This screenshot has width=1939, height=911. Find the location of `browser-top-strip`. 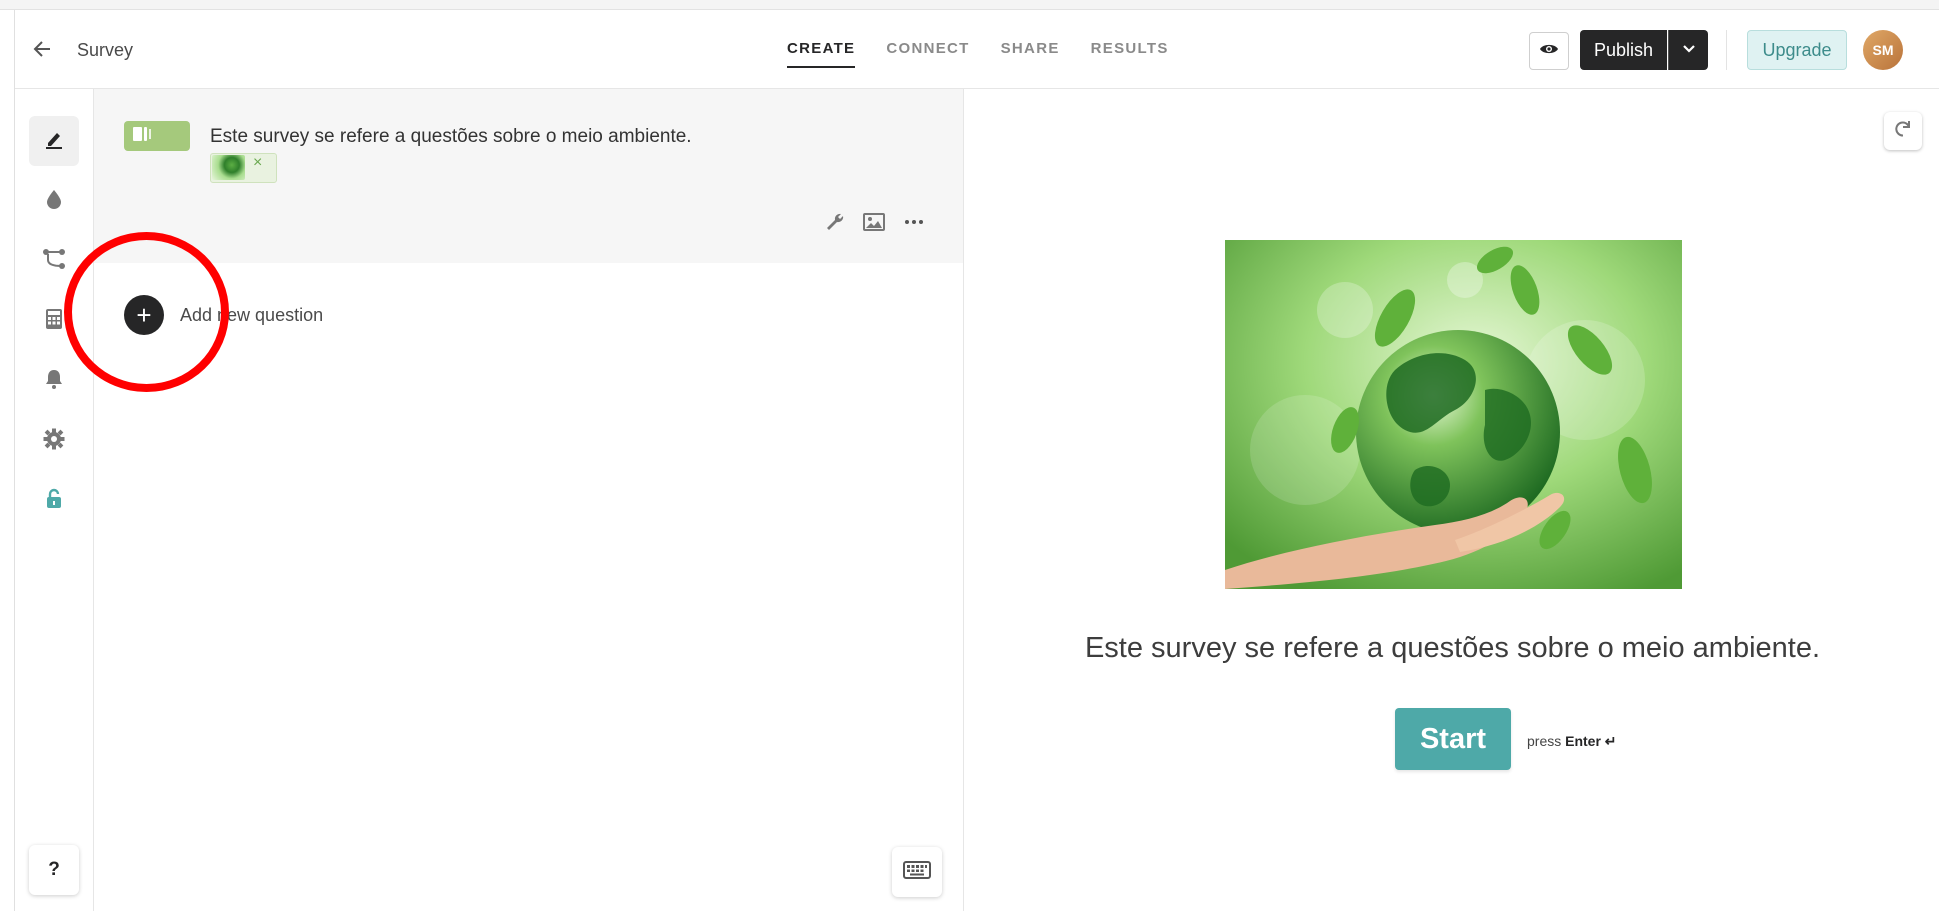

browser-top-strip is located at coordinates (969, 5).